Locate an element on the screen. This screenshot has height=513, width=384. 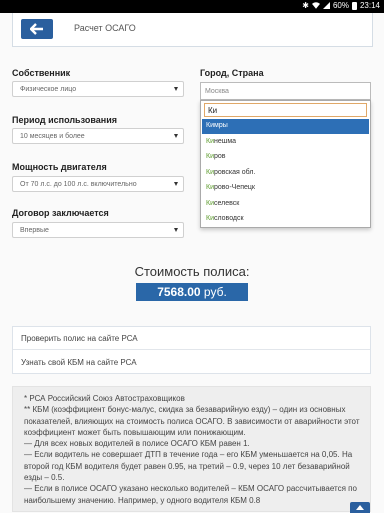
power-select: От 70 л.с. до 100 л.с. включительно is located at coordinates (98, 184).